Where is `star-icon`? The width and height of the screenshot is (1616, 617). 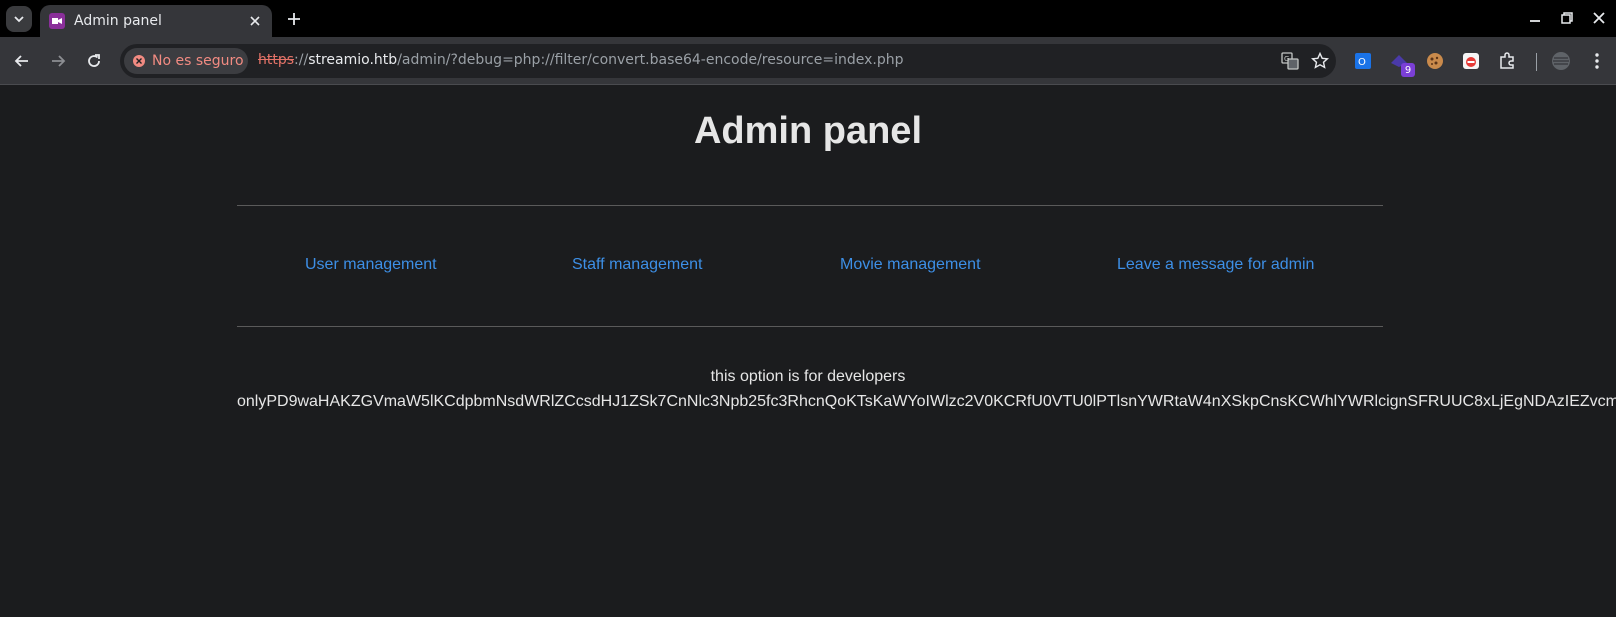 star-icon is located at coordinates (1320, 60).